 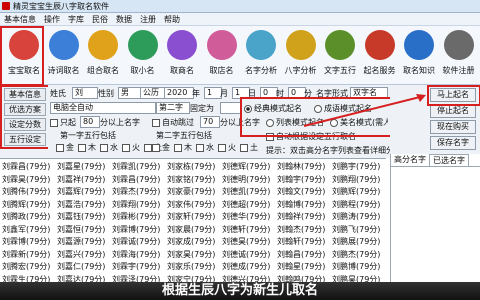 I want to click on name-item: 刘霖海(79分), so click(x=136, y=255).